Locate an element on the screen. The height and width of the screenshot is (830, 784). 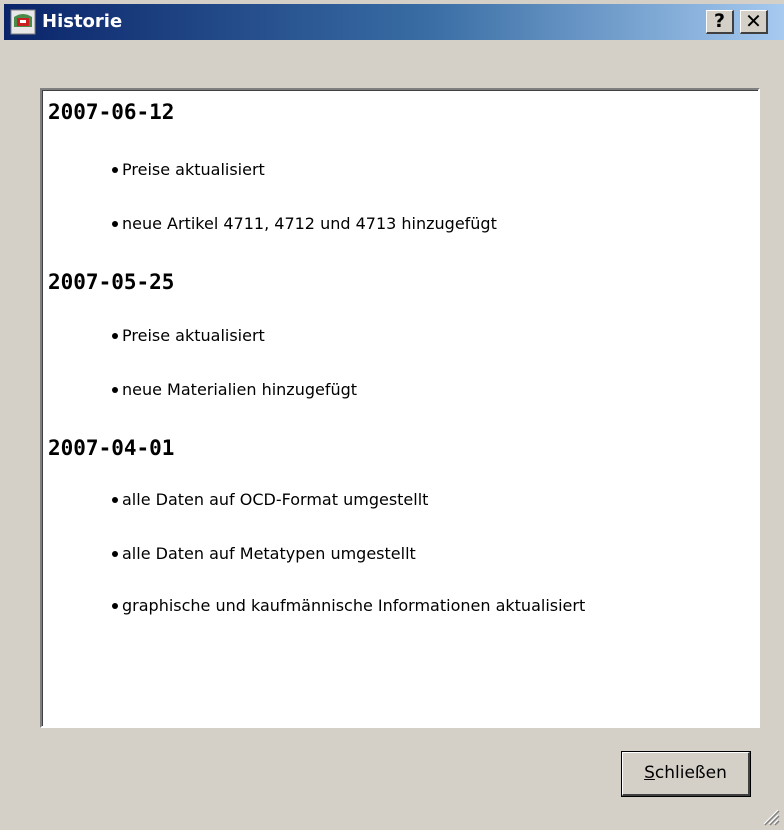
history-entry: alle Daten auf Metatypen umgestellt is located at coordinates (264, 553).